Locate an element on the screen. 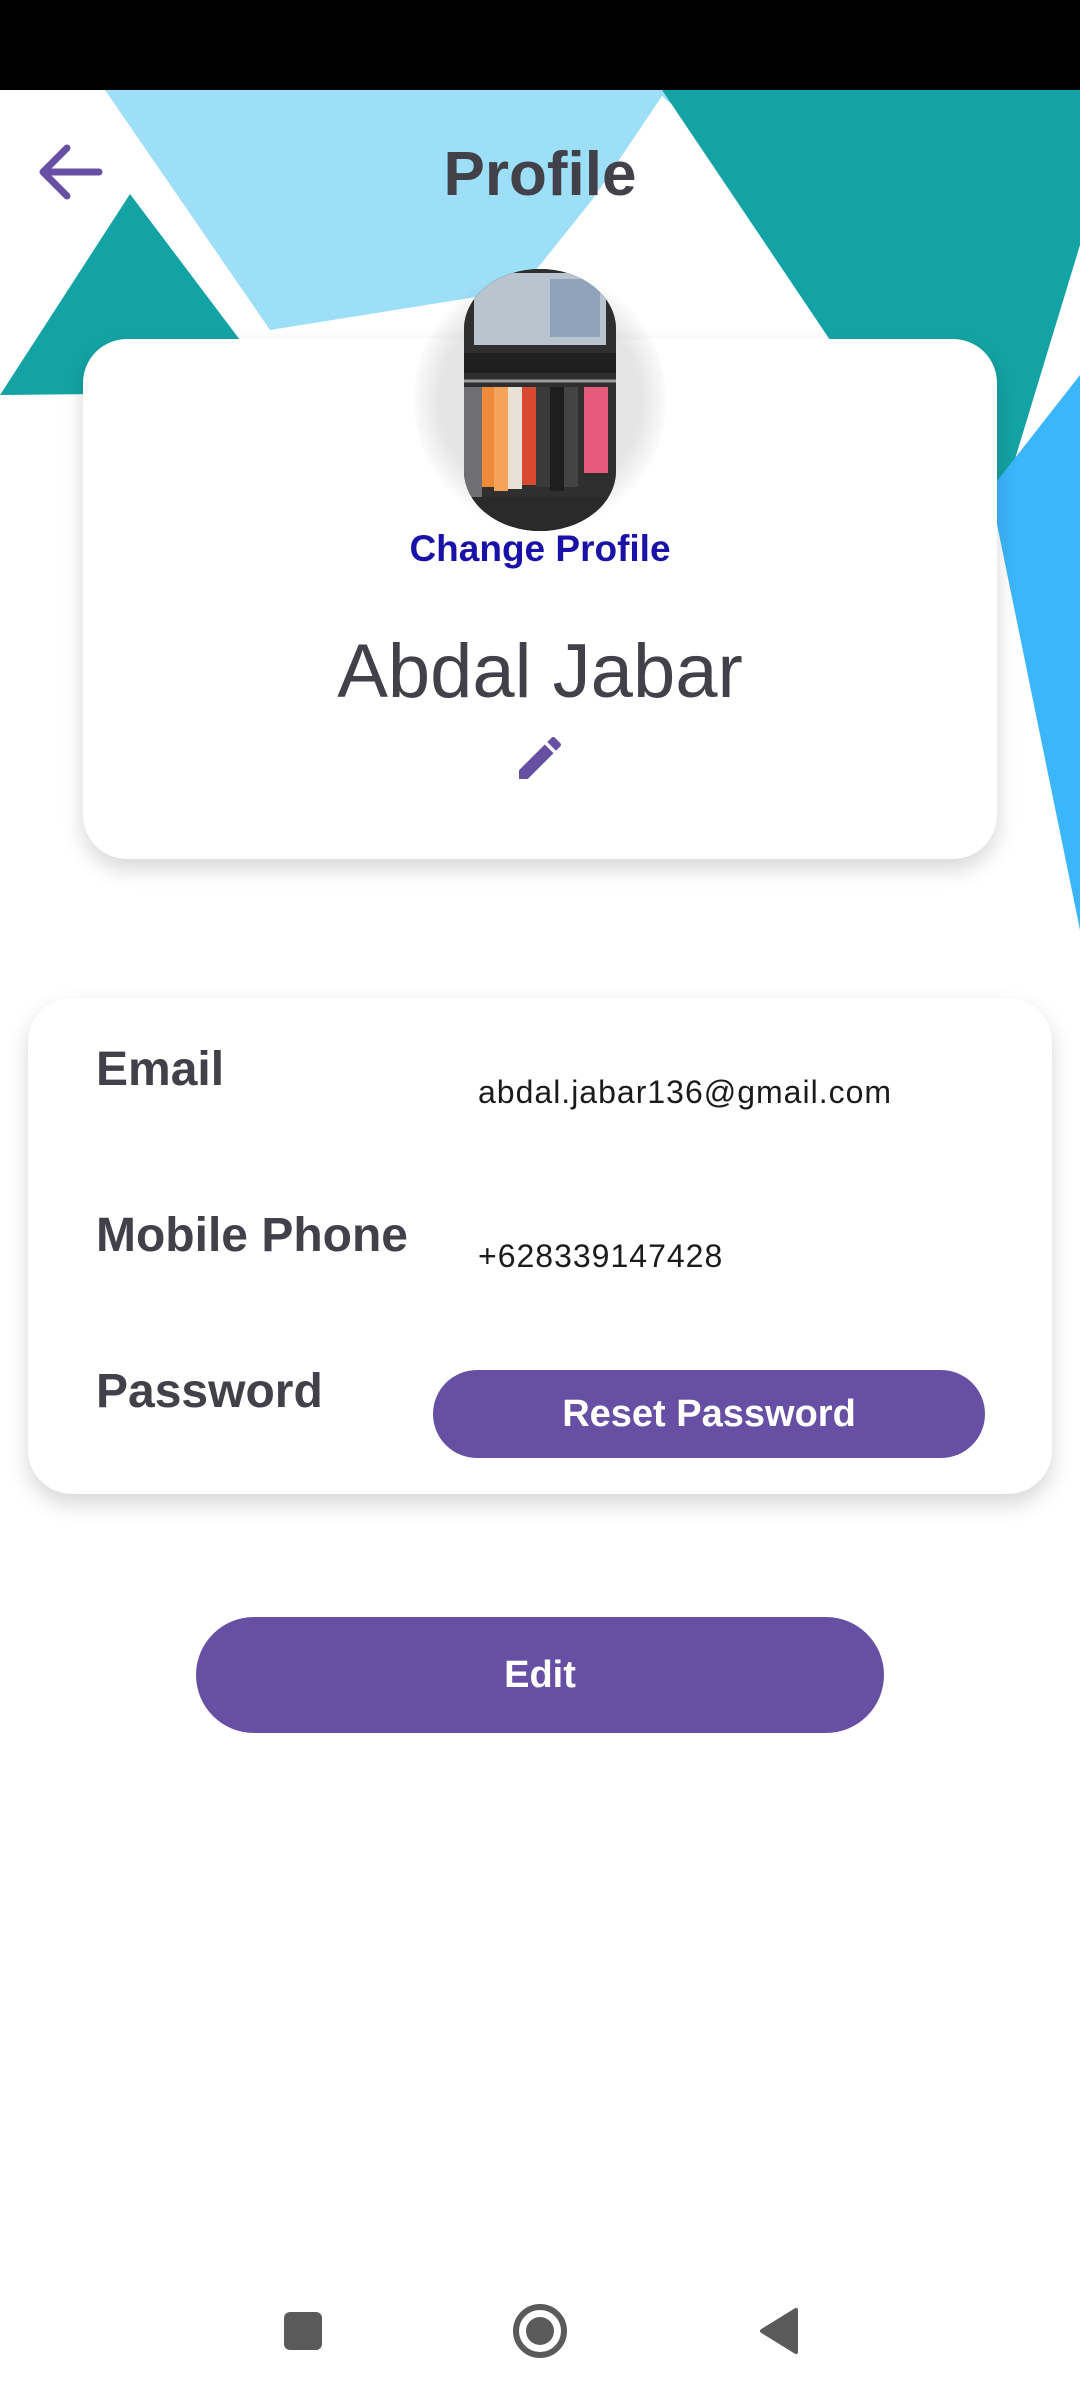 The height and width of the screenshot is (2400, 1080). square-icon is located at coordinates (303, 2331).